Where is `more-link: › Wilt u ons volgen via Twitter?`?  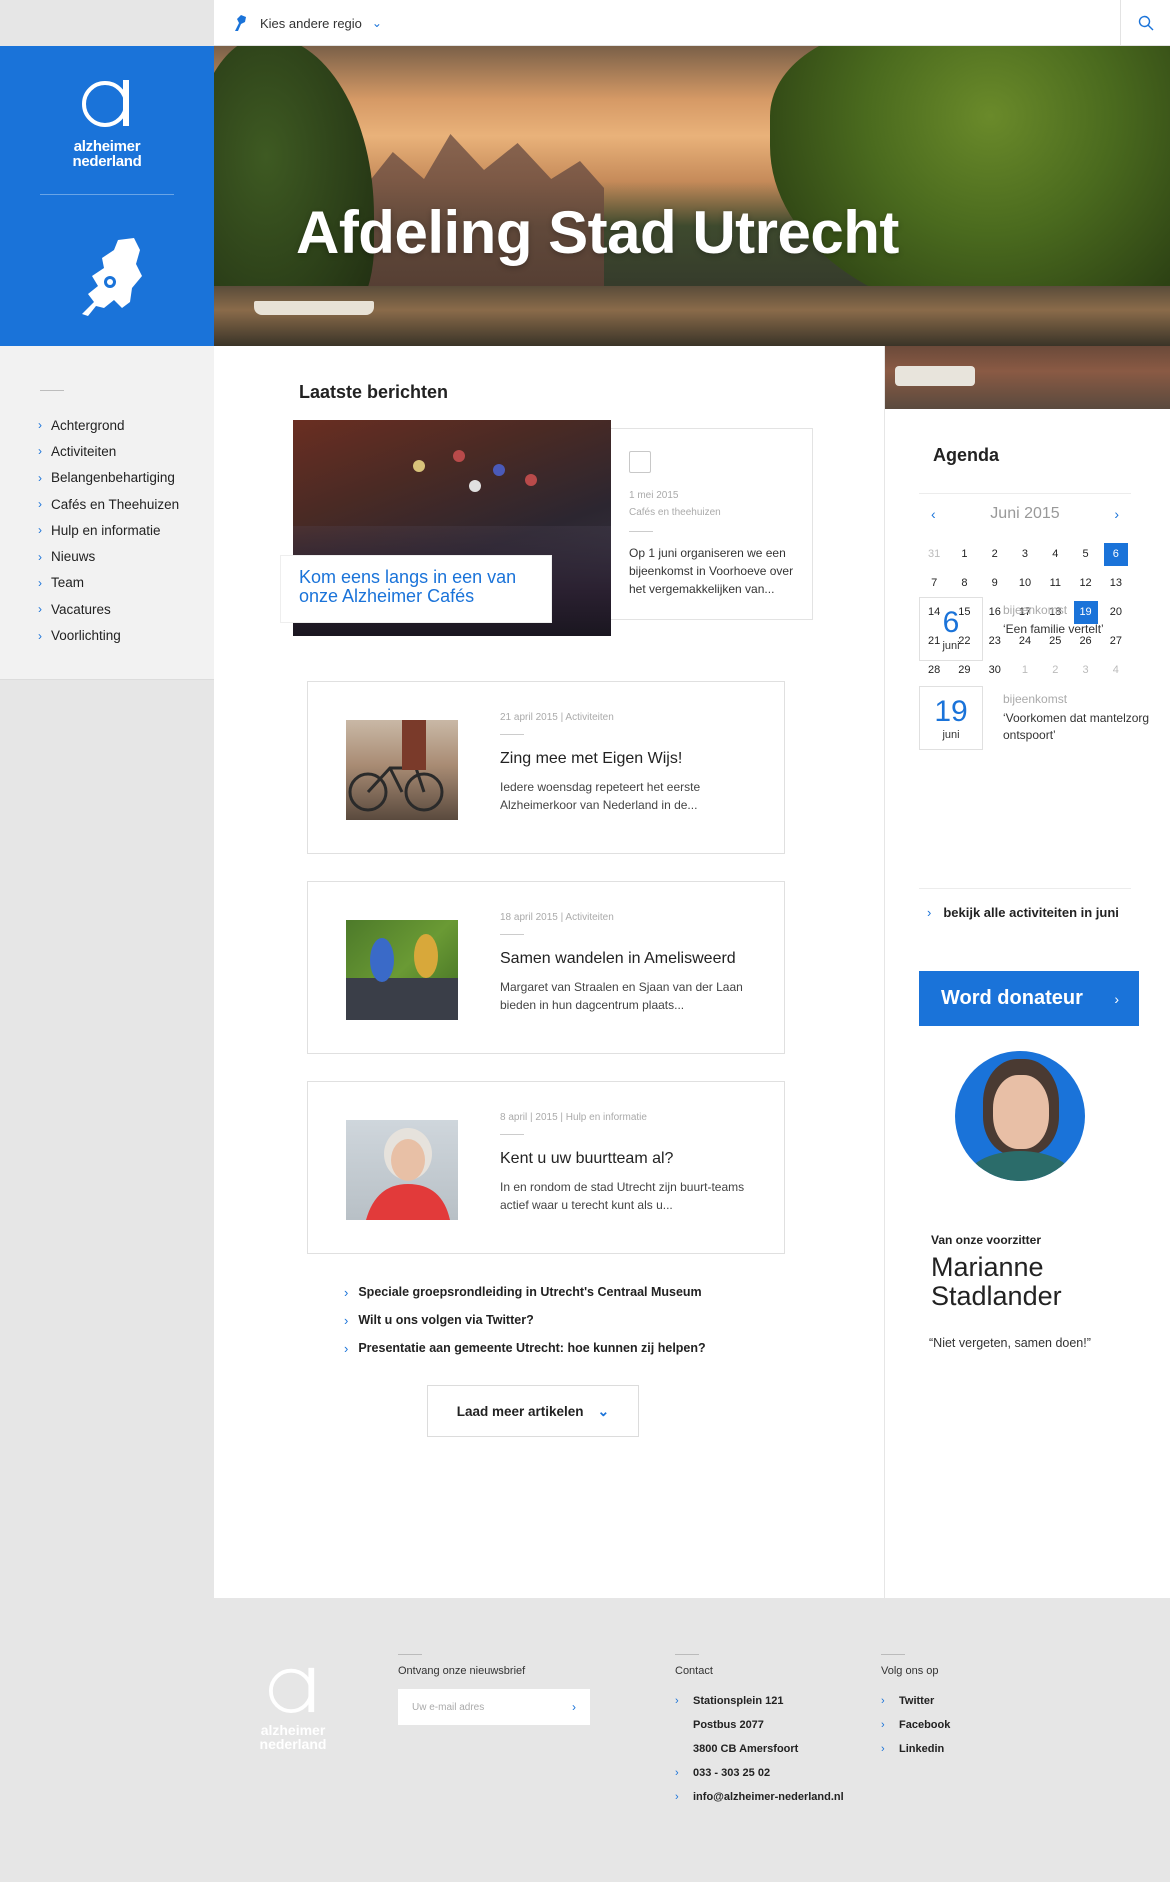 more-link: › Wilt u ons volgen via Twitter? is located at coordinates (525, 1320).